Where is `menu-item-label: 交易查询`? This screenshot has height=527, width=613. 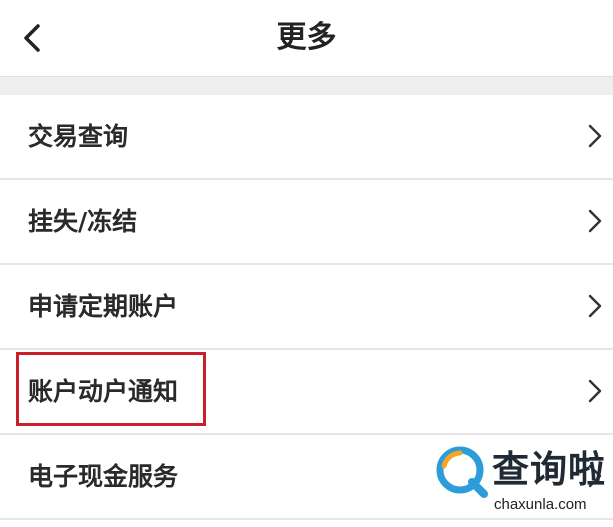 menu-item-label: 交易查询 is located at coordinates (78, 136).